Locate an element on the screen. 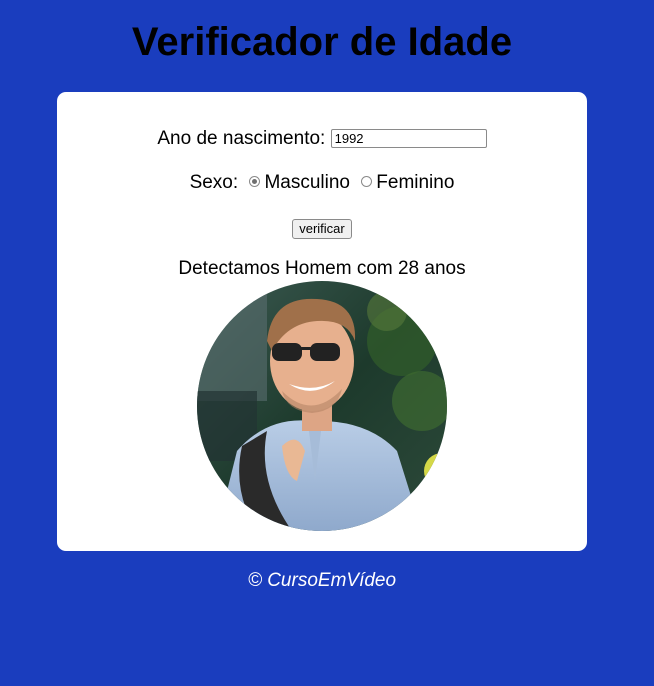  female-radio is located at coordinates (367, 181).